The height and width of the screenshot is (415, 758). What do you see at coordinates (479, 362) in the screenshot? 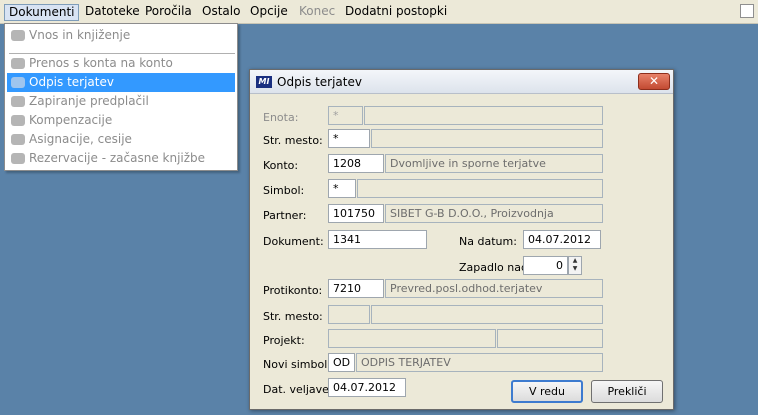
I see `novi-simbol-name-field: ODPIS TERJATEV` at bounding box center [479, 362].